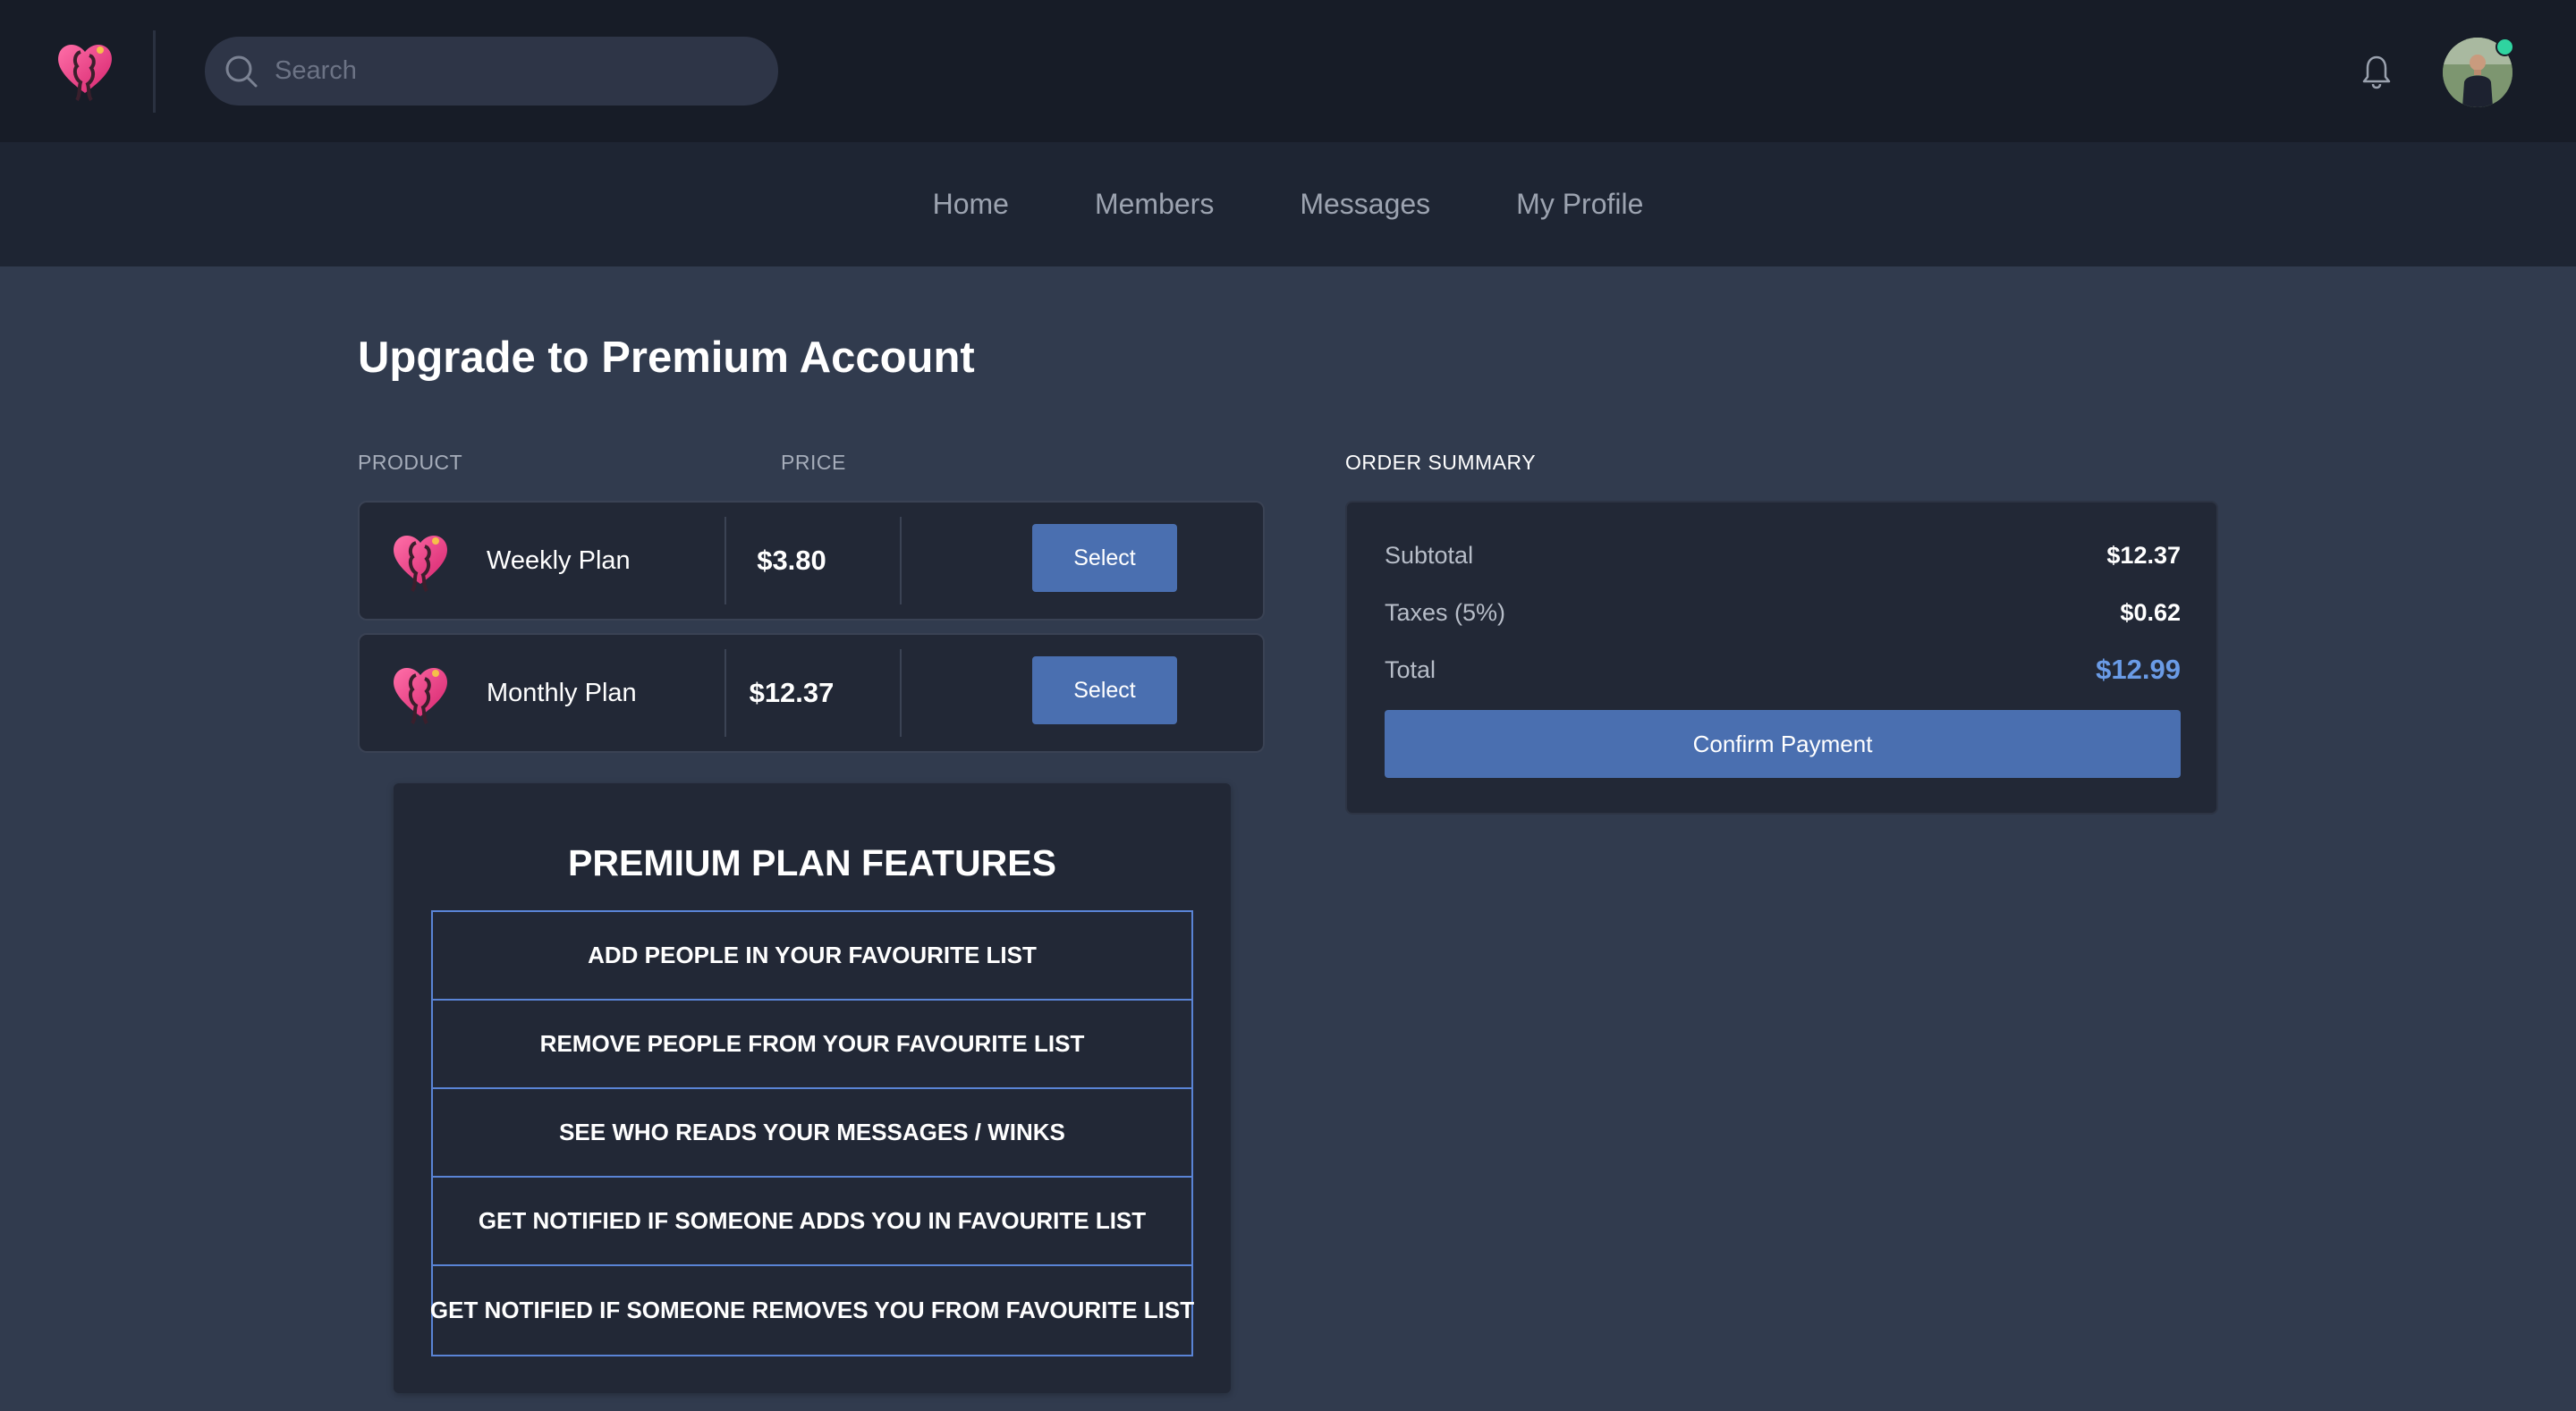 Image resolution: width=2576 pixels, height=1411 pixels. What do you see at coordinates (2150, 612) in the screenshot?
I see `taxes-value: $0.62` at bounding box center [2150, 612].